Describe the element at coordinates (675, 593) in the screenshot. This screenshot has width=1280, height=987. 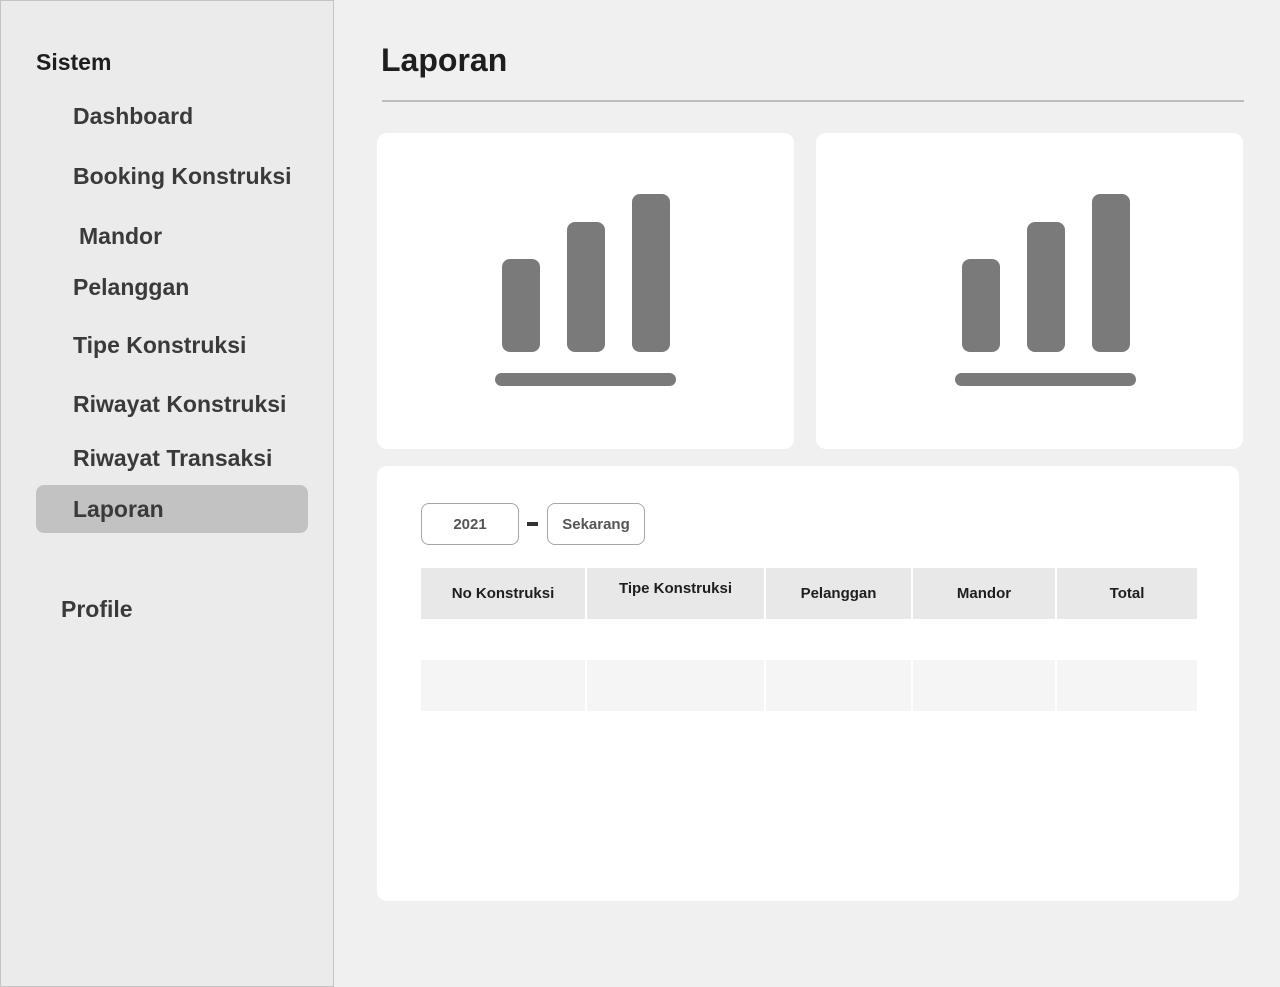
I see `column-header-tipe-konstruksi: Tipe Konstruksi` at that location.